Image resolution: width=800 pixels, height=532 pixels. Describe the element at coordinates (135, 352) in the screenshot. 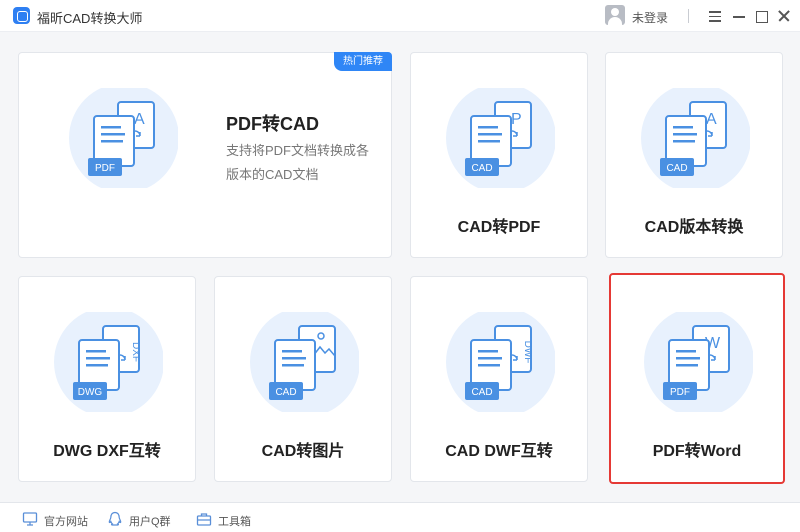

I see `icon-letter: DXF` at that location.